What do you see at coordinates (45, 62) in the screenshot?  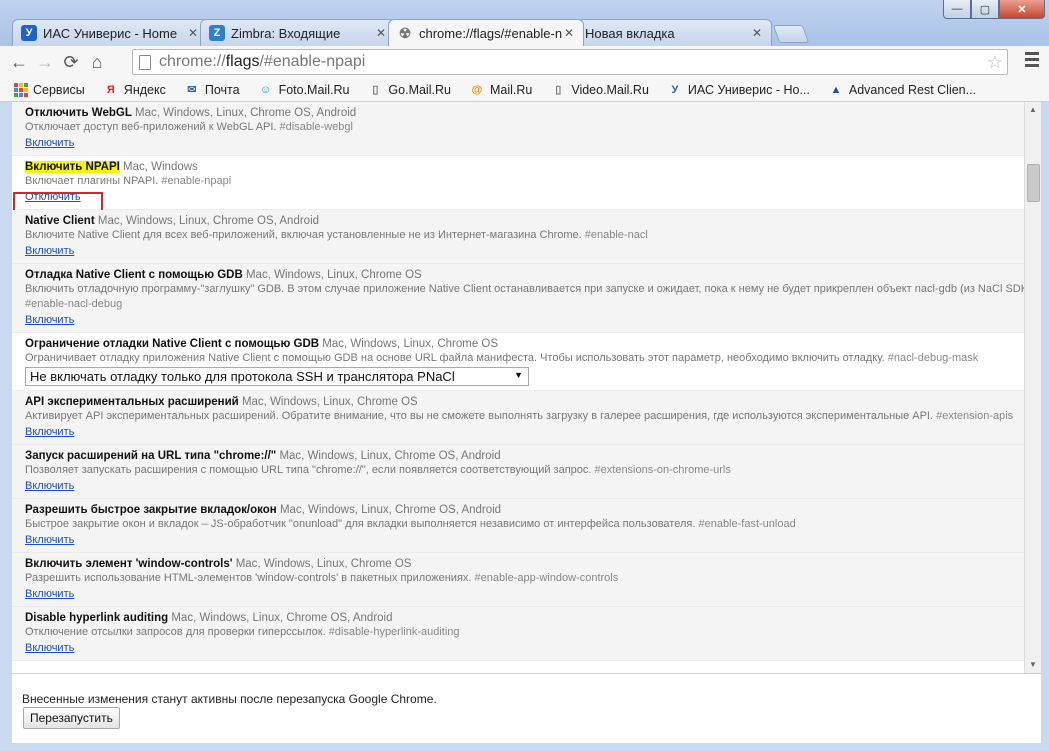 I see `forward-button: →` at bounding box center [45, 62].